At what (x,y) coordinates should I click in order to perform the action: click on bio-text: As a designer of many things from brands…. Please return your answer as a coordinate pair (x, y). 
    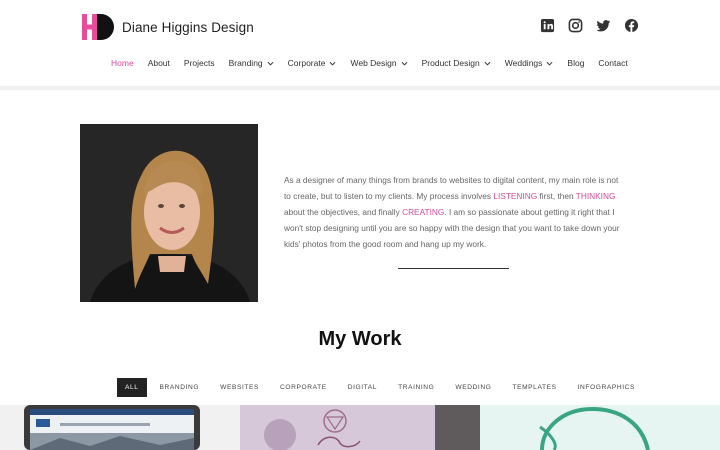
    Looking at the image, I should click on (452, 212).